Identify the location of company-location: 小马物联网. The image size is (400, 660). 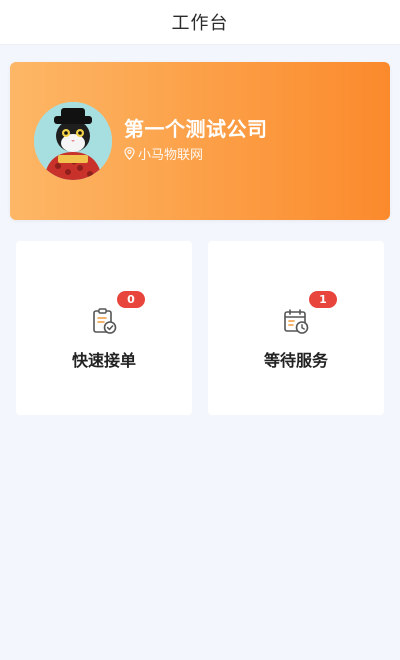
(196, 153).